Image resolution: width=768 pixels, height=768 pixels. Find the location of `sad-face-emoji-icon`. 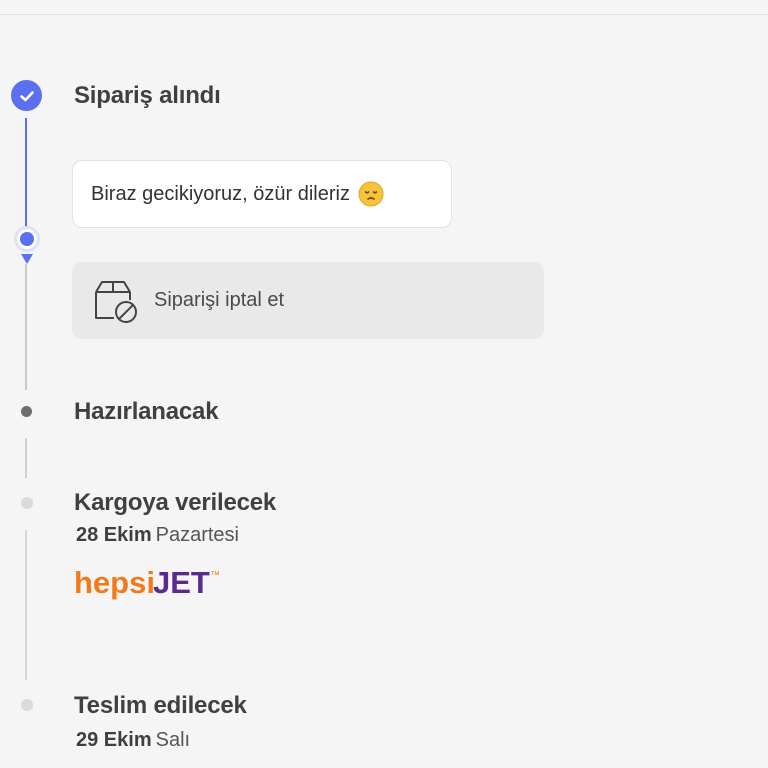

sad-face-emoji-icon is located at coordinates (371, 194).